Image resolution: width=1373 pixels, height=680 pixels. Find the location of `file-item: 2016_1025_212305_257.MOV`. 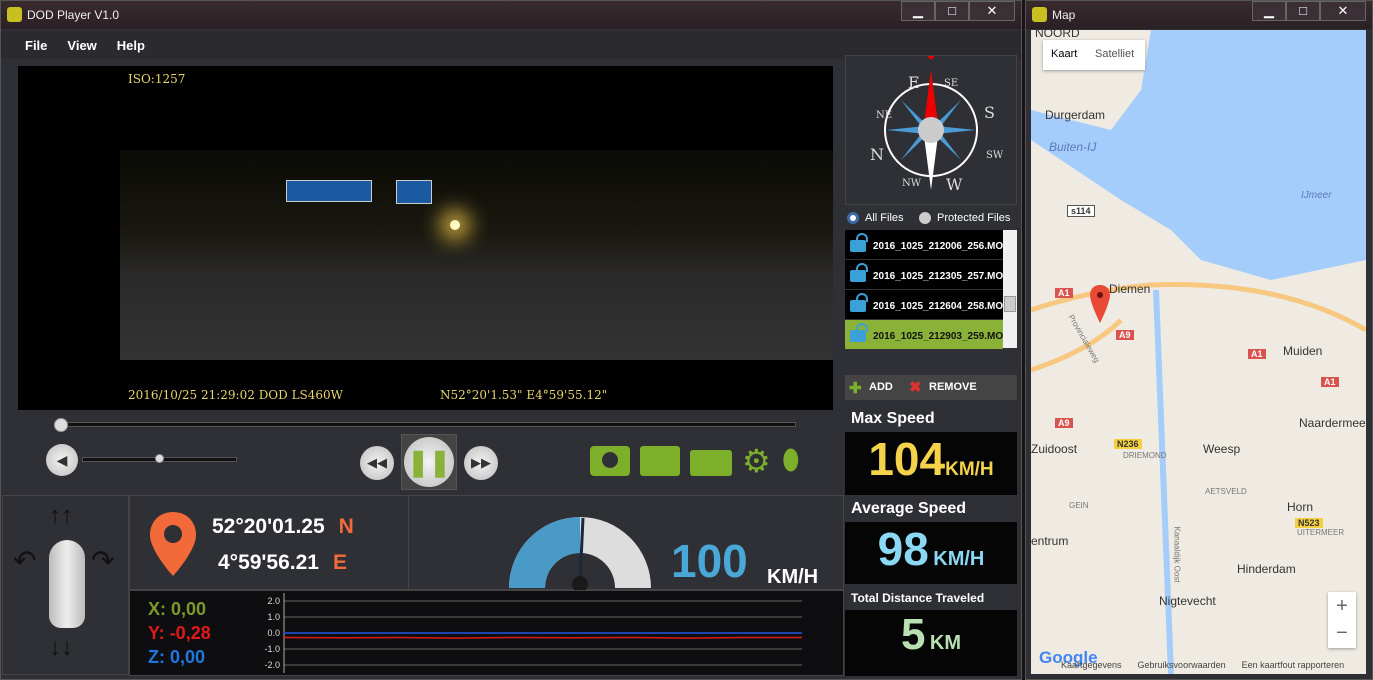

file-item: 2016_1025_212305_257.MOV is located at coordinates (924, 275).